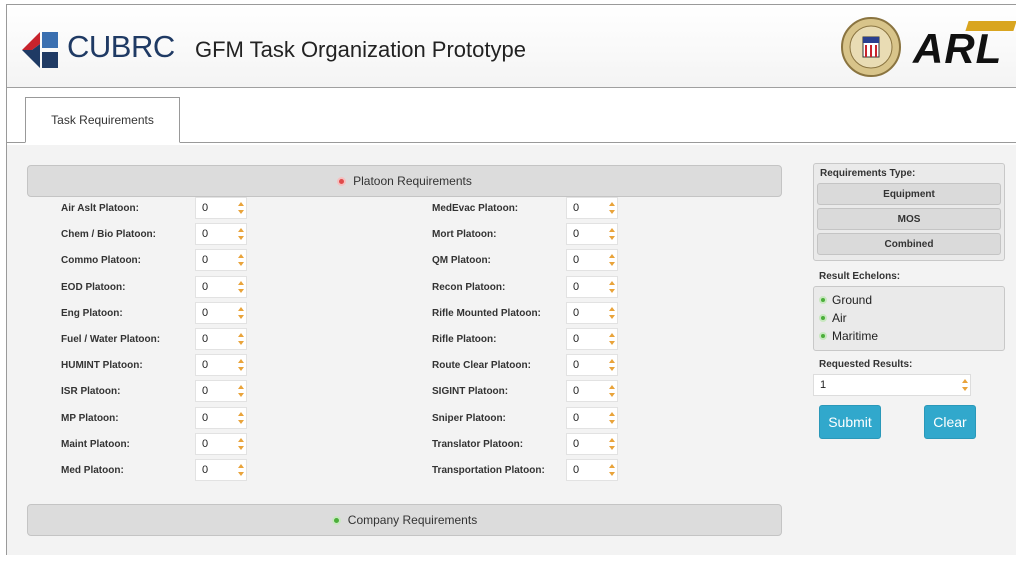 This screenshot has width=1016, height=561. What do you see at coordinates (529, 261) in the screenshot?
I see `platoon-row: QM Platoon: 0` at bounding box center [529, 261].